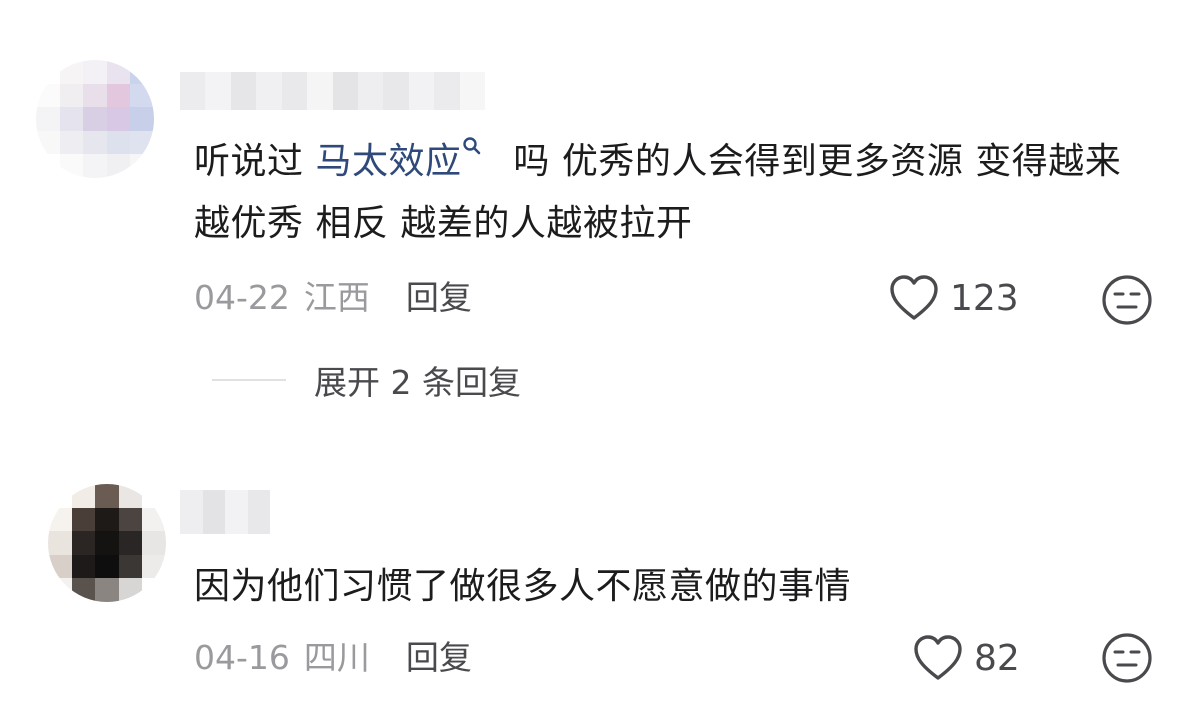  I want to click on comment-meta: 04-16 四川 回复, so click(333, 658).